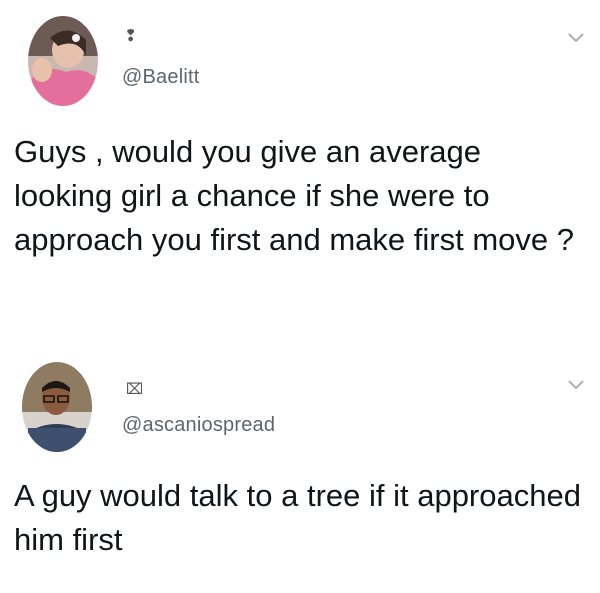 The width and height of the screenshot is (600, 593). I want to click on username-handle: @Baelitt, so click(161, 77).